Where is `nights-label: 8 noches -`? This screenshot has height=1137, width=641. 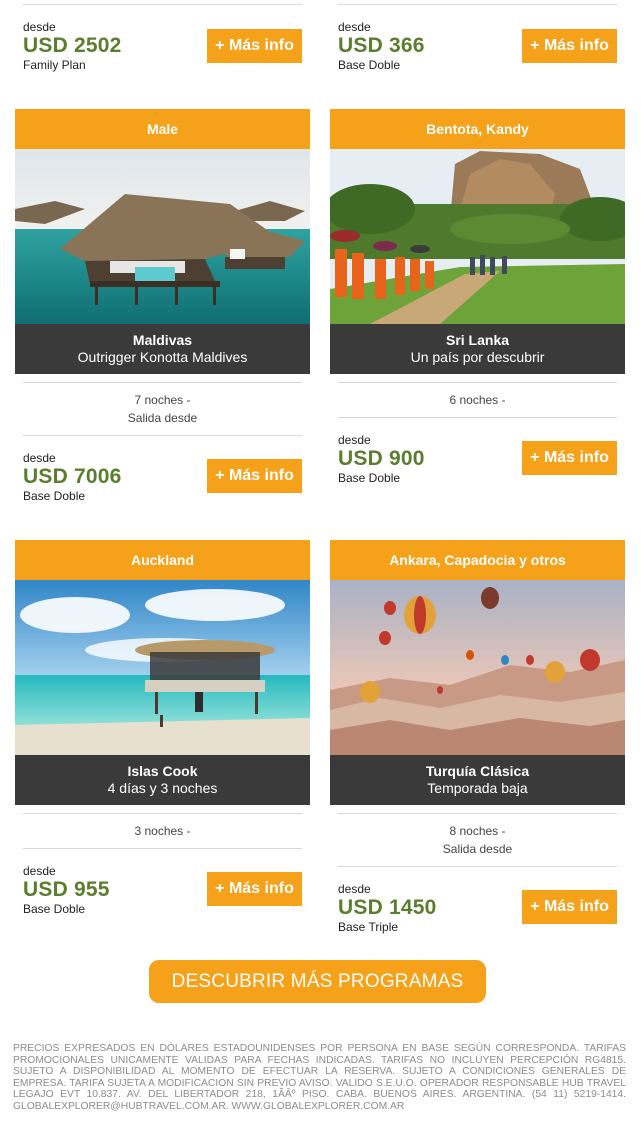
nights-label: 8 noches - is located at coordinates (477, 831).